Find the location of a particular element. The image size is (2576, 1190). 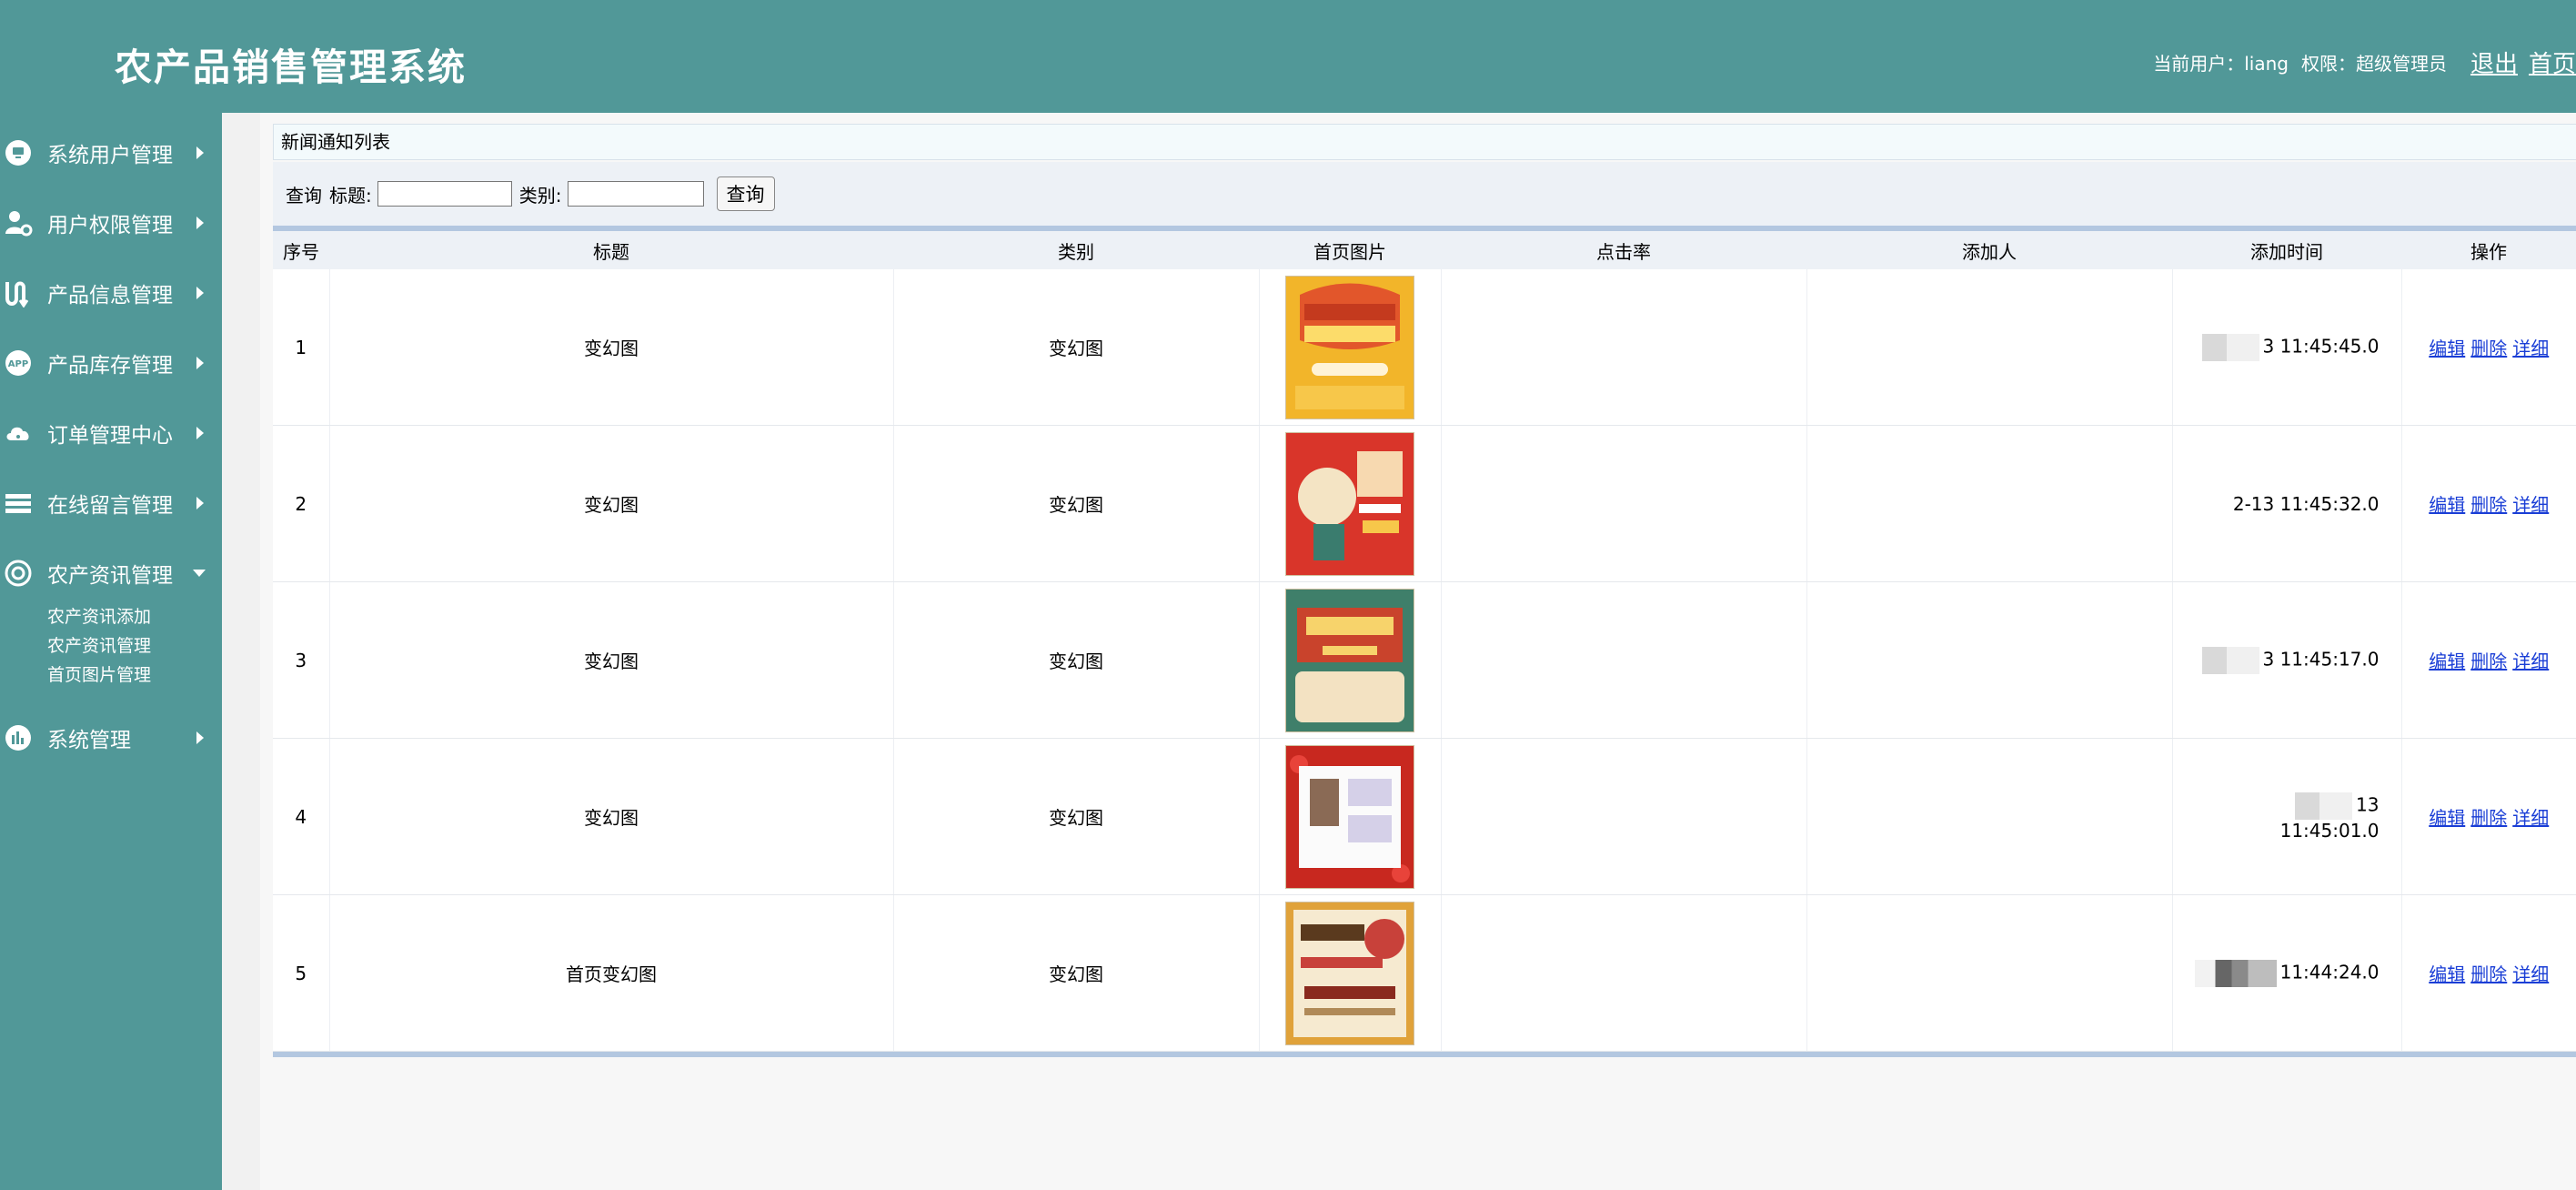

sidebar-item-system-users: 系统用户管理 is located at coordinates (111, 153).